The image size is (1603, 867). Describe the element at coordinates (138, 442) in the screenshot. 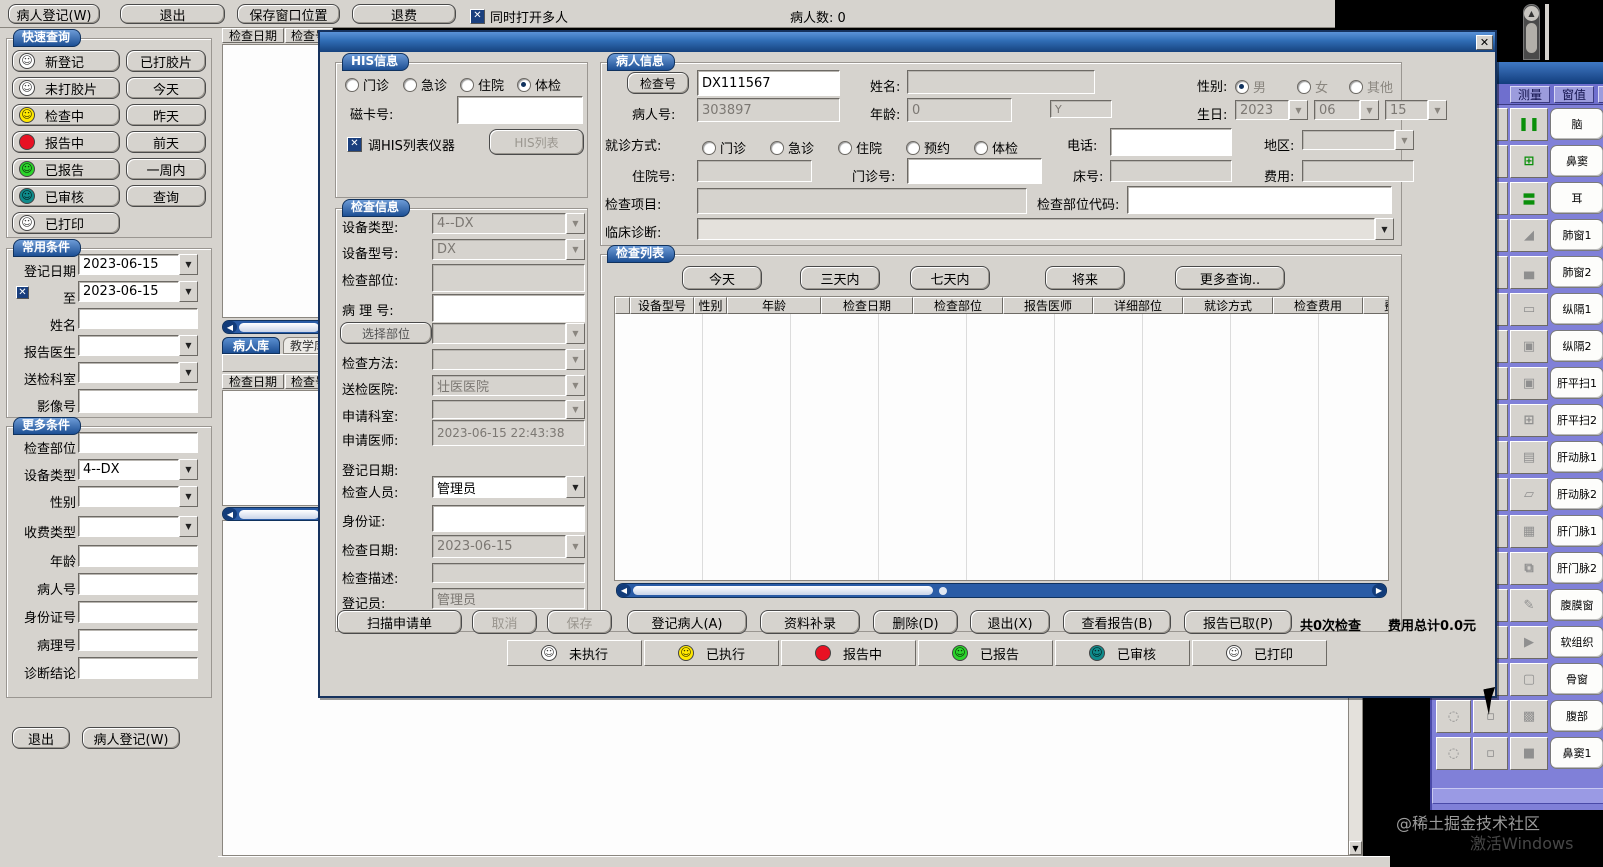

I see `body-part-filter-input` at that location.